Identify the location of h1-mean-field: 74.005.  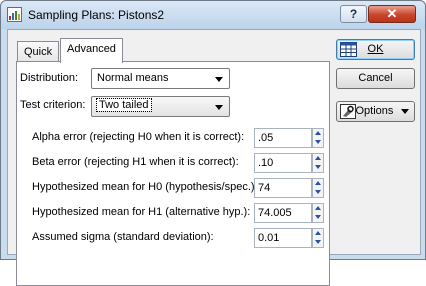
(283, 213).